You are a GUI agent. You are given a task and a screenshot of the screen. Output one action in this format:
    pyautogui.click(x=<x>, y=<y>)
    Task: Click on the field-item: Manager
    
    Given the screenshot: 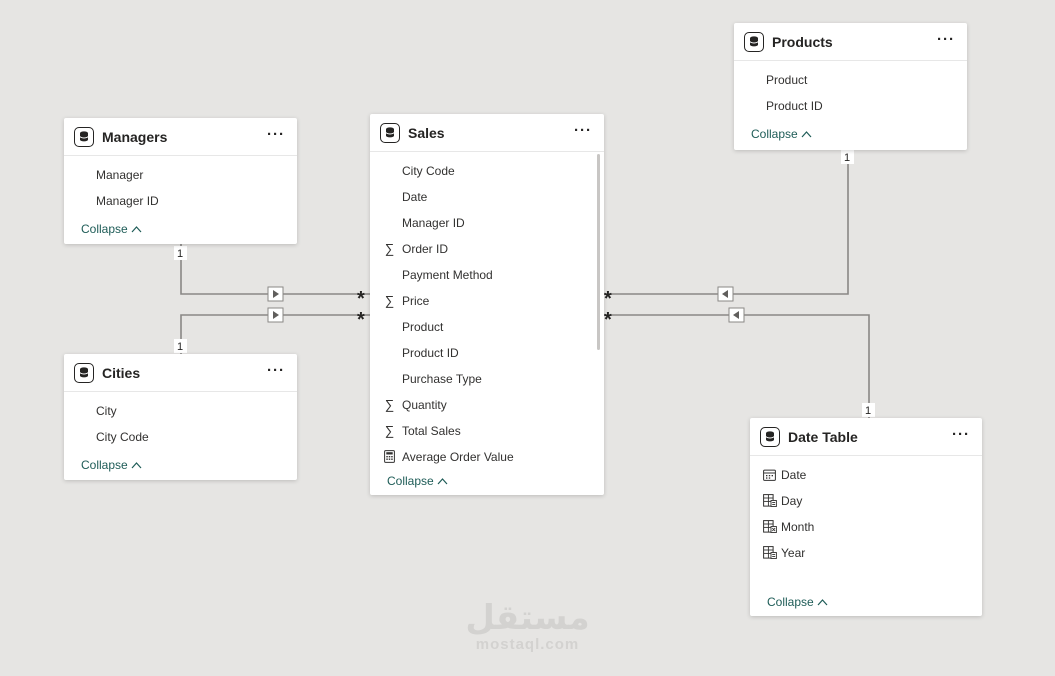 What is the action you would take?
    pyautogui.click(x=180, y=175)
    